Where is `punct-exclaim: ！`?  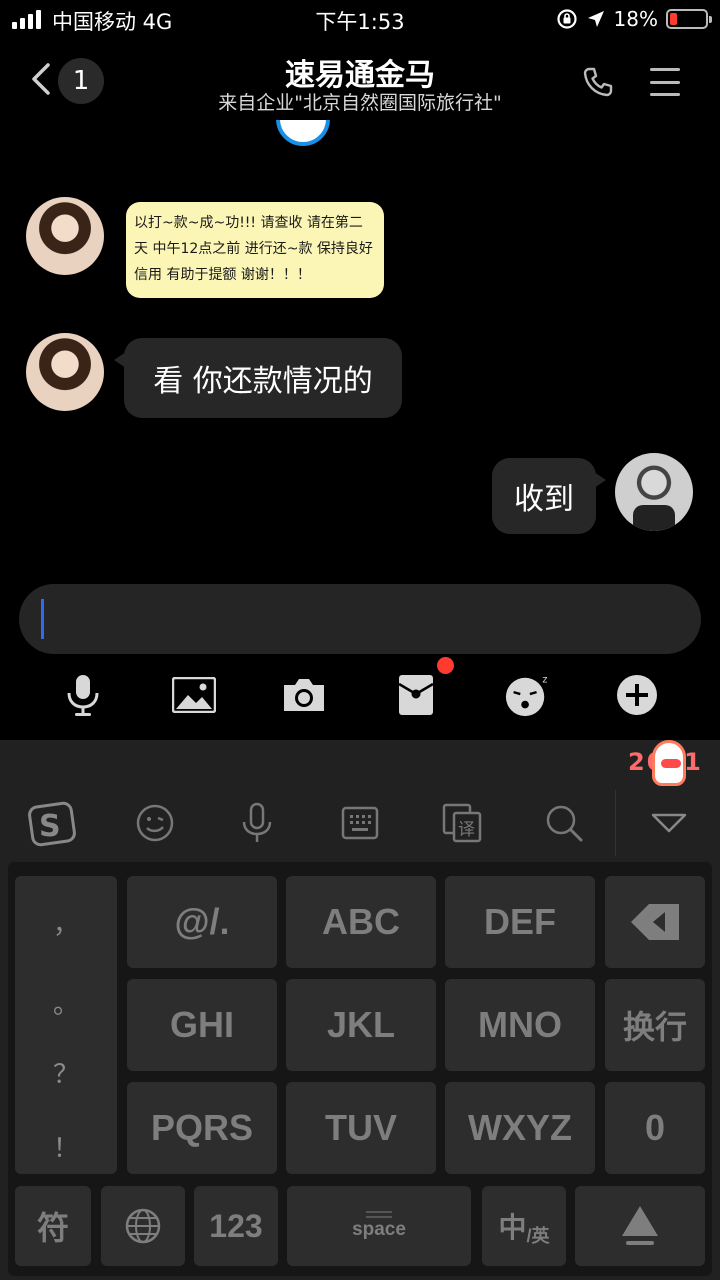 punct-exclaim: ！ is located at coordinates (66, 1146).